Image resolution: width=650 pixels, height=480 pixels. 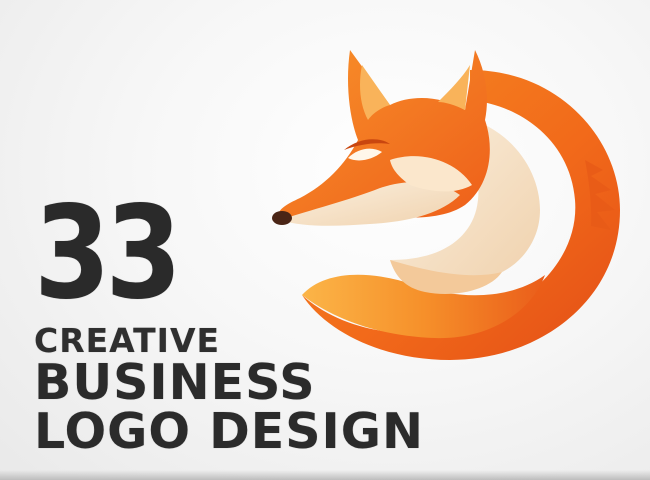 What do you see at coordinates (108, 253) in the screenshot?
I see `headline-number: 33` at bounding box center [108, 253].